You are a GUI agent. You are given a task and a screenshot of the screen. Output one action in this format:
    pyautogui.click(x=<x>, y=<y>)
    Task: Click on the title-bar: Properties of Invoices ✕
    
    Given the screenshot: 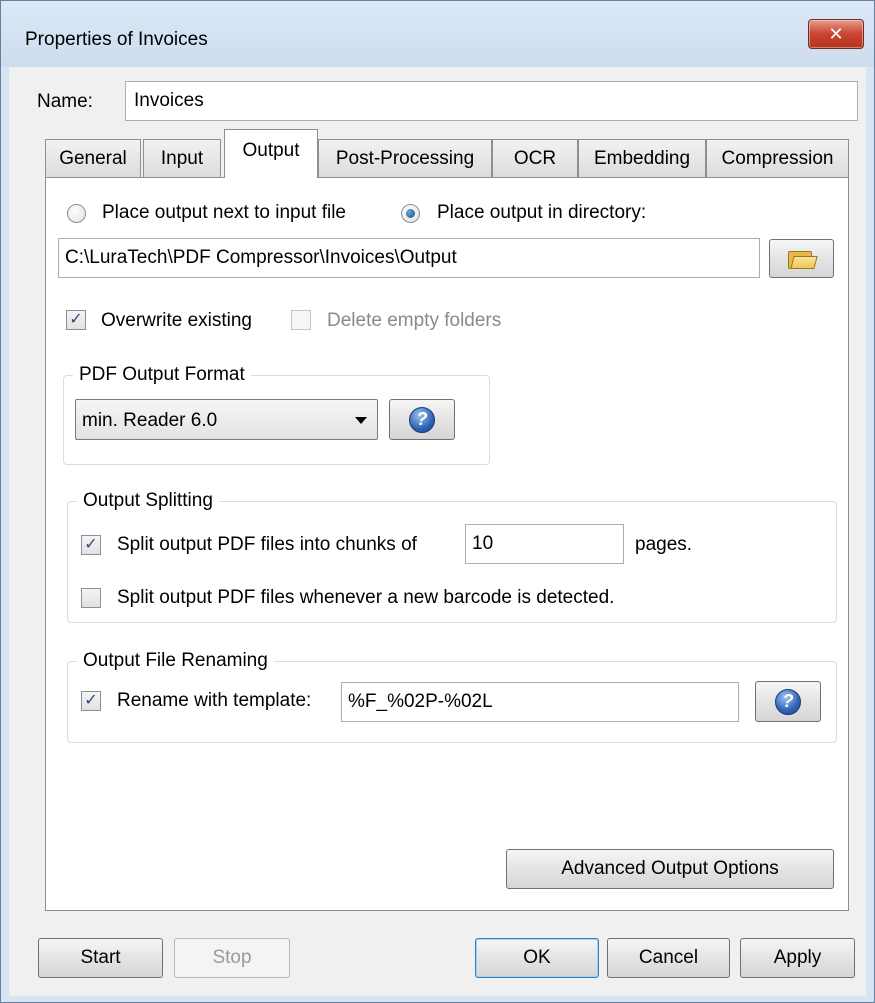 What is the action you would take?
    pyautogui.click(x=437, y=34)
    